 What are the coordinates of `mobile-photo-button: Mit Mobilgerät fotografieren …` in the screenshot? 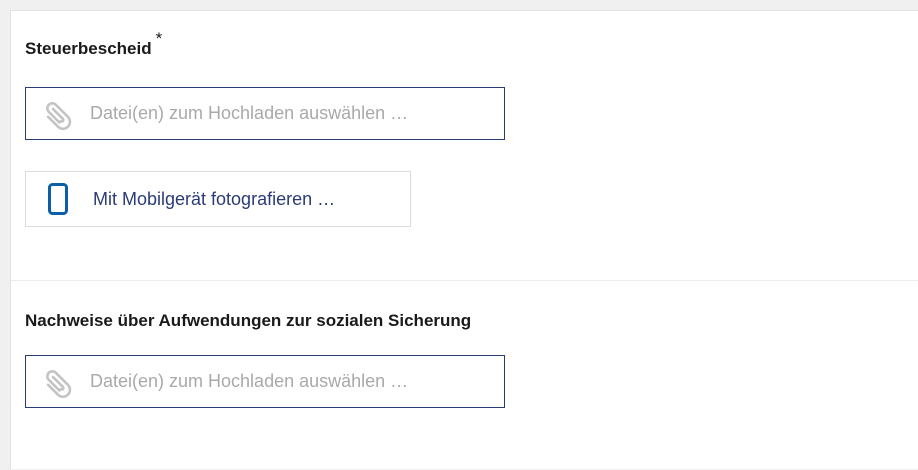 It's located at (218, 199).